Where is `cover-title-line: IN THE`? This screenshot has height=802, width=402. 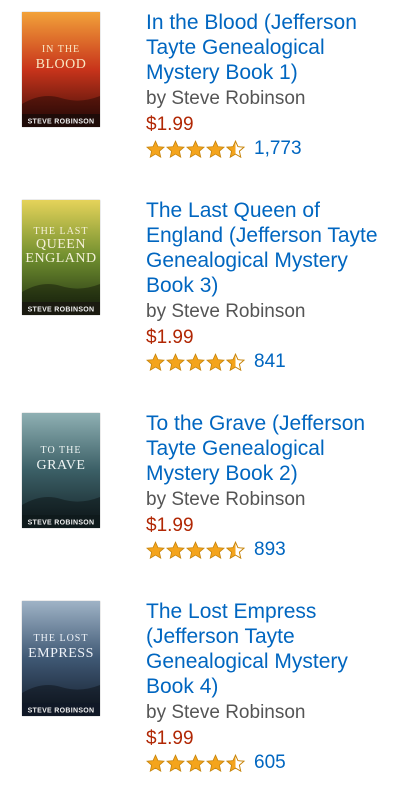 cover-title-line: IN THE is located at coordinates (61, 49).